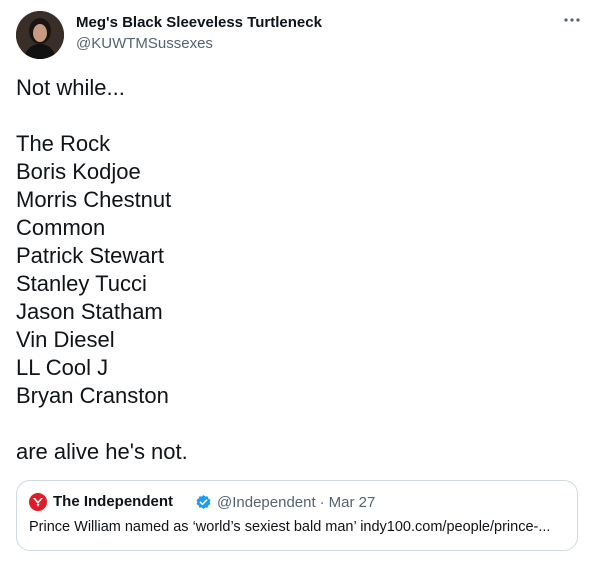  What do you see at coordinates (144, 43) in the screenshot?
I see `author-handle: @KUWTMSussexes` at bounding box center [144, 43].